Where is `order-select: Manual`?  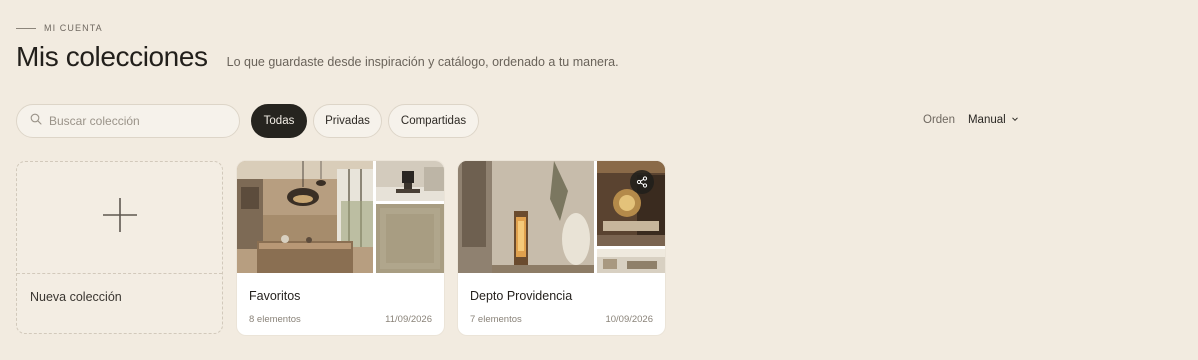
order-select: Manual is located at coordinates (993, 120).